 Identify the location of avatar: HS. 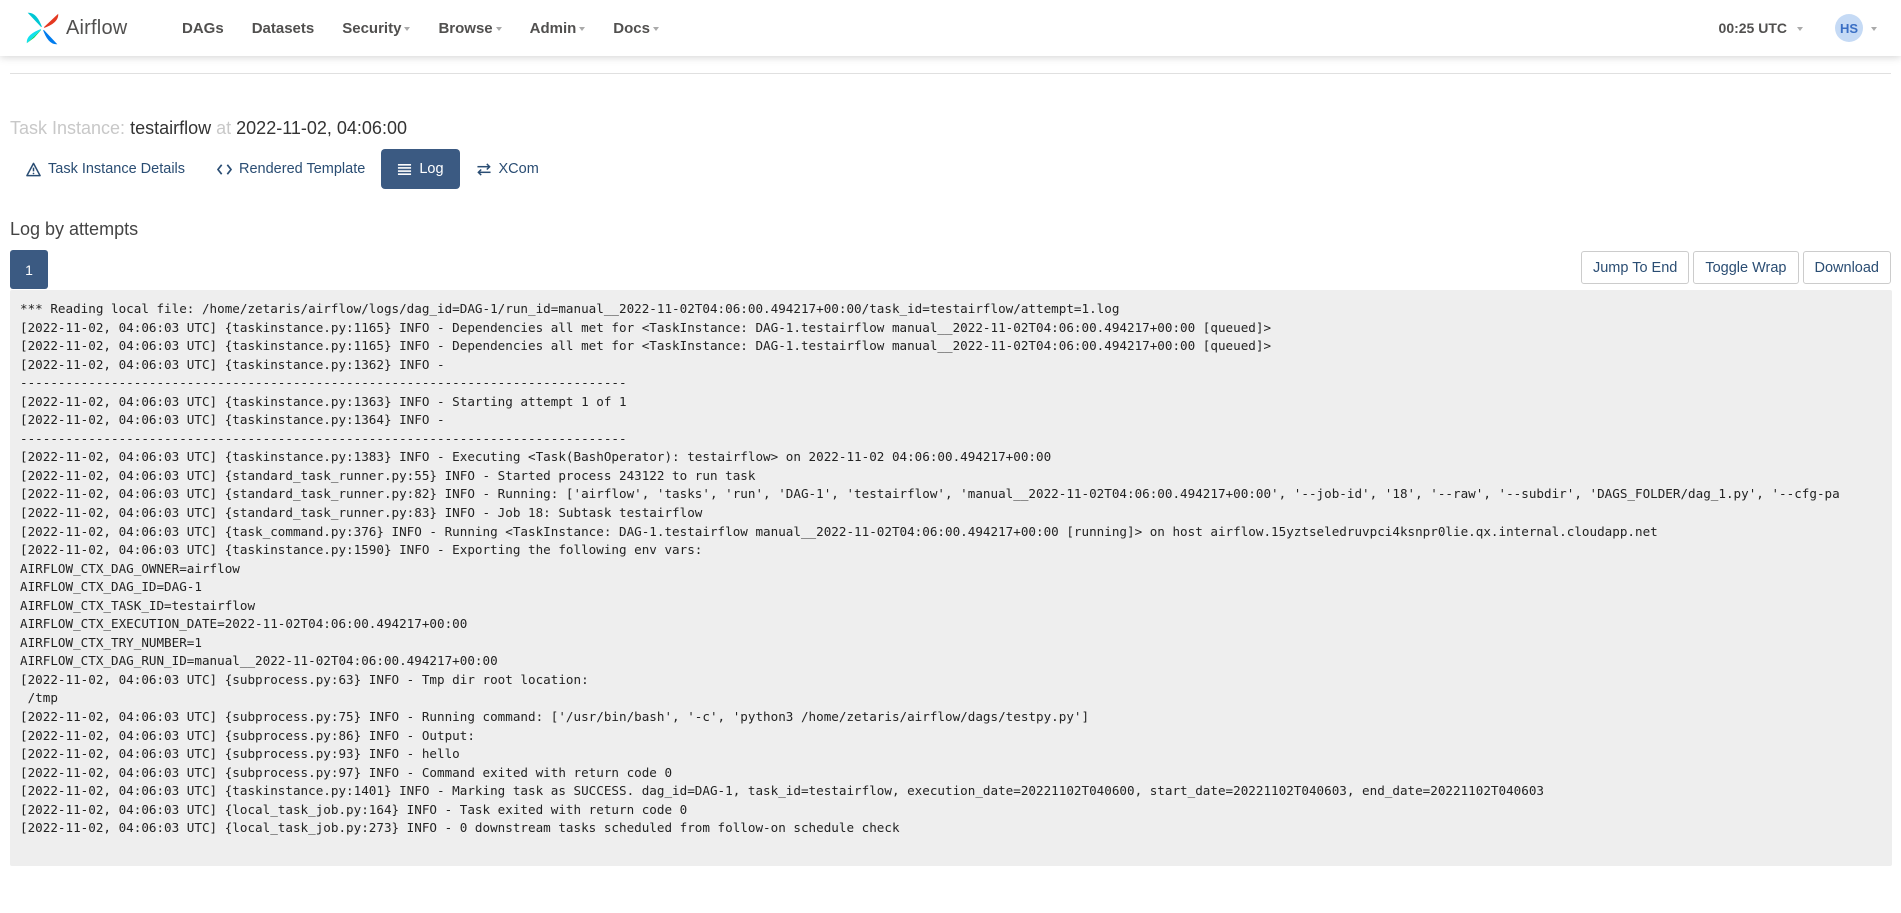
(1849, 28).